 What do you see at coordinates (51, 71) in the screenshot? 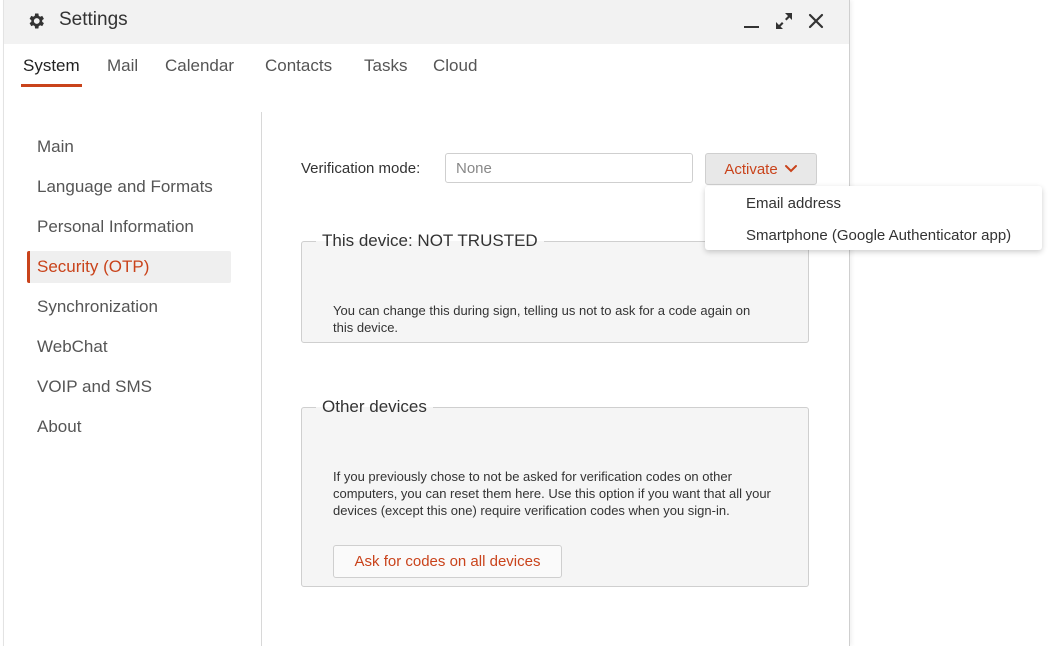
I see `tab-system: System` at bounding box center [51, 71].